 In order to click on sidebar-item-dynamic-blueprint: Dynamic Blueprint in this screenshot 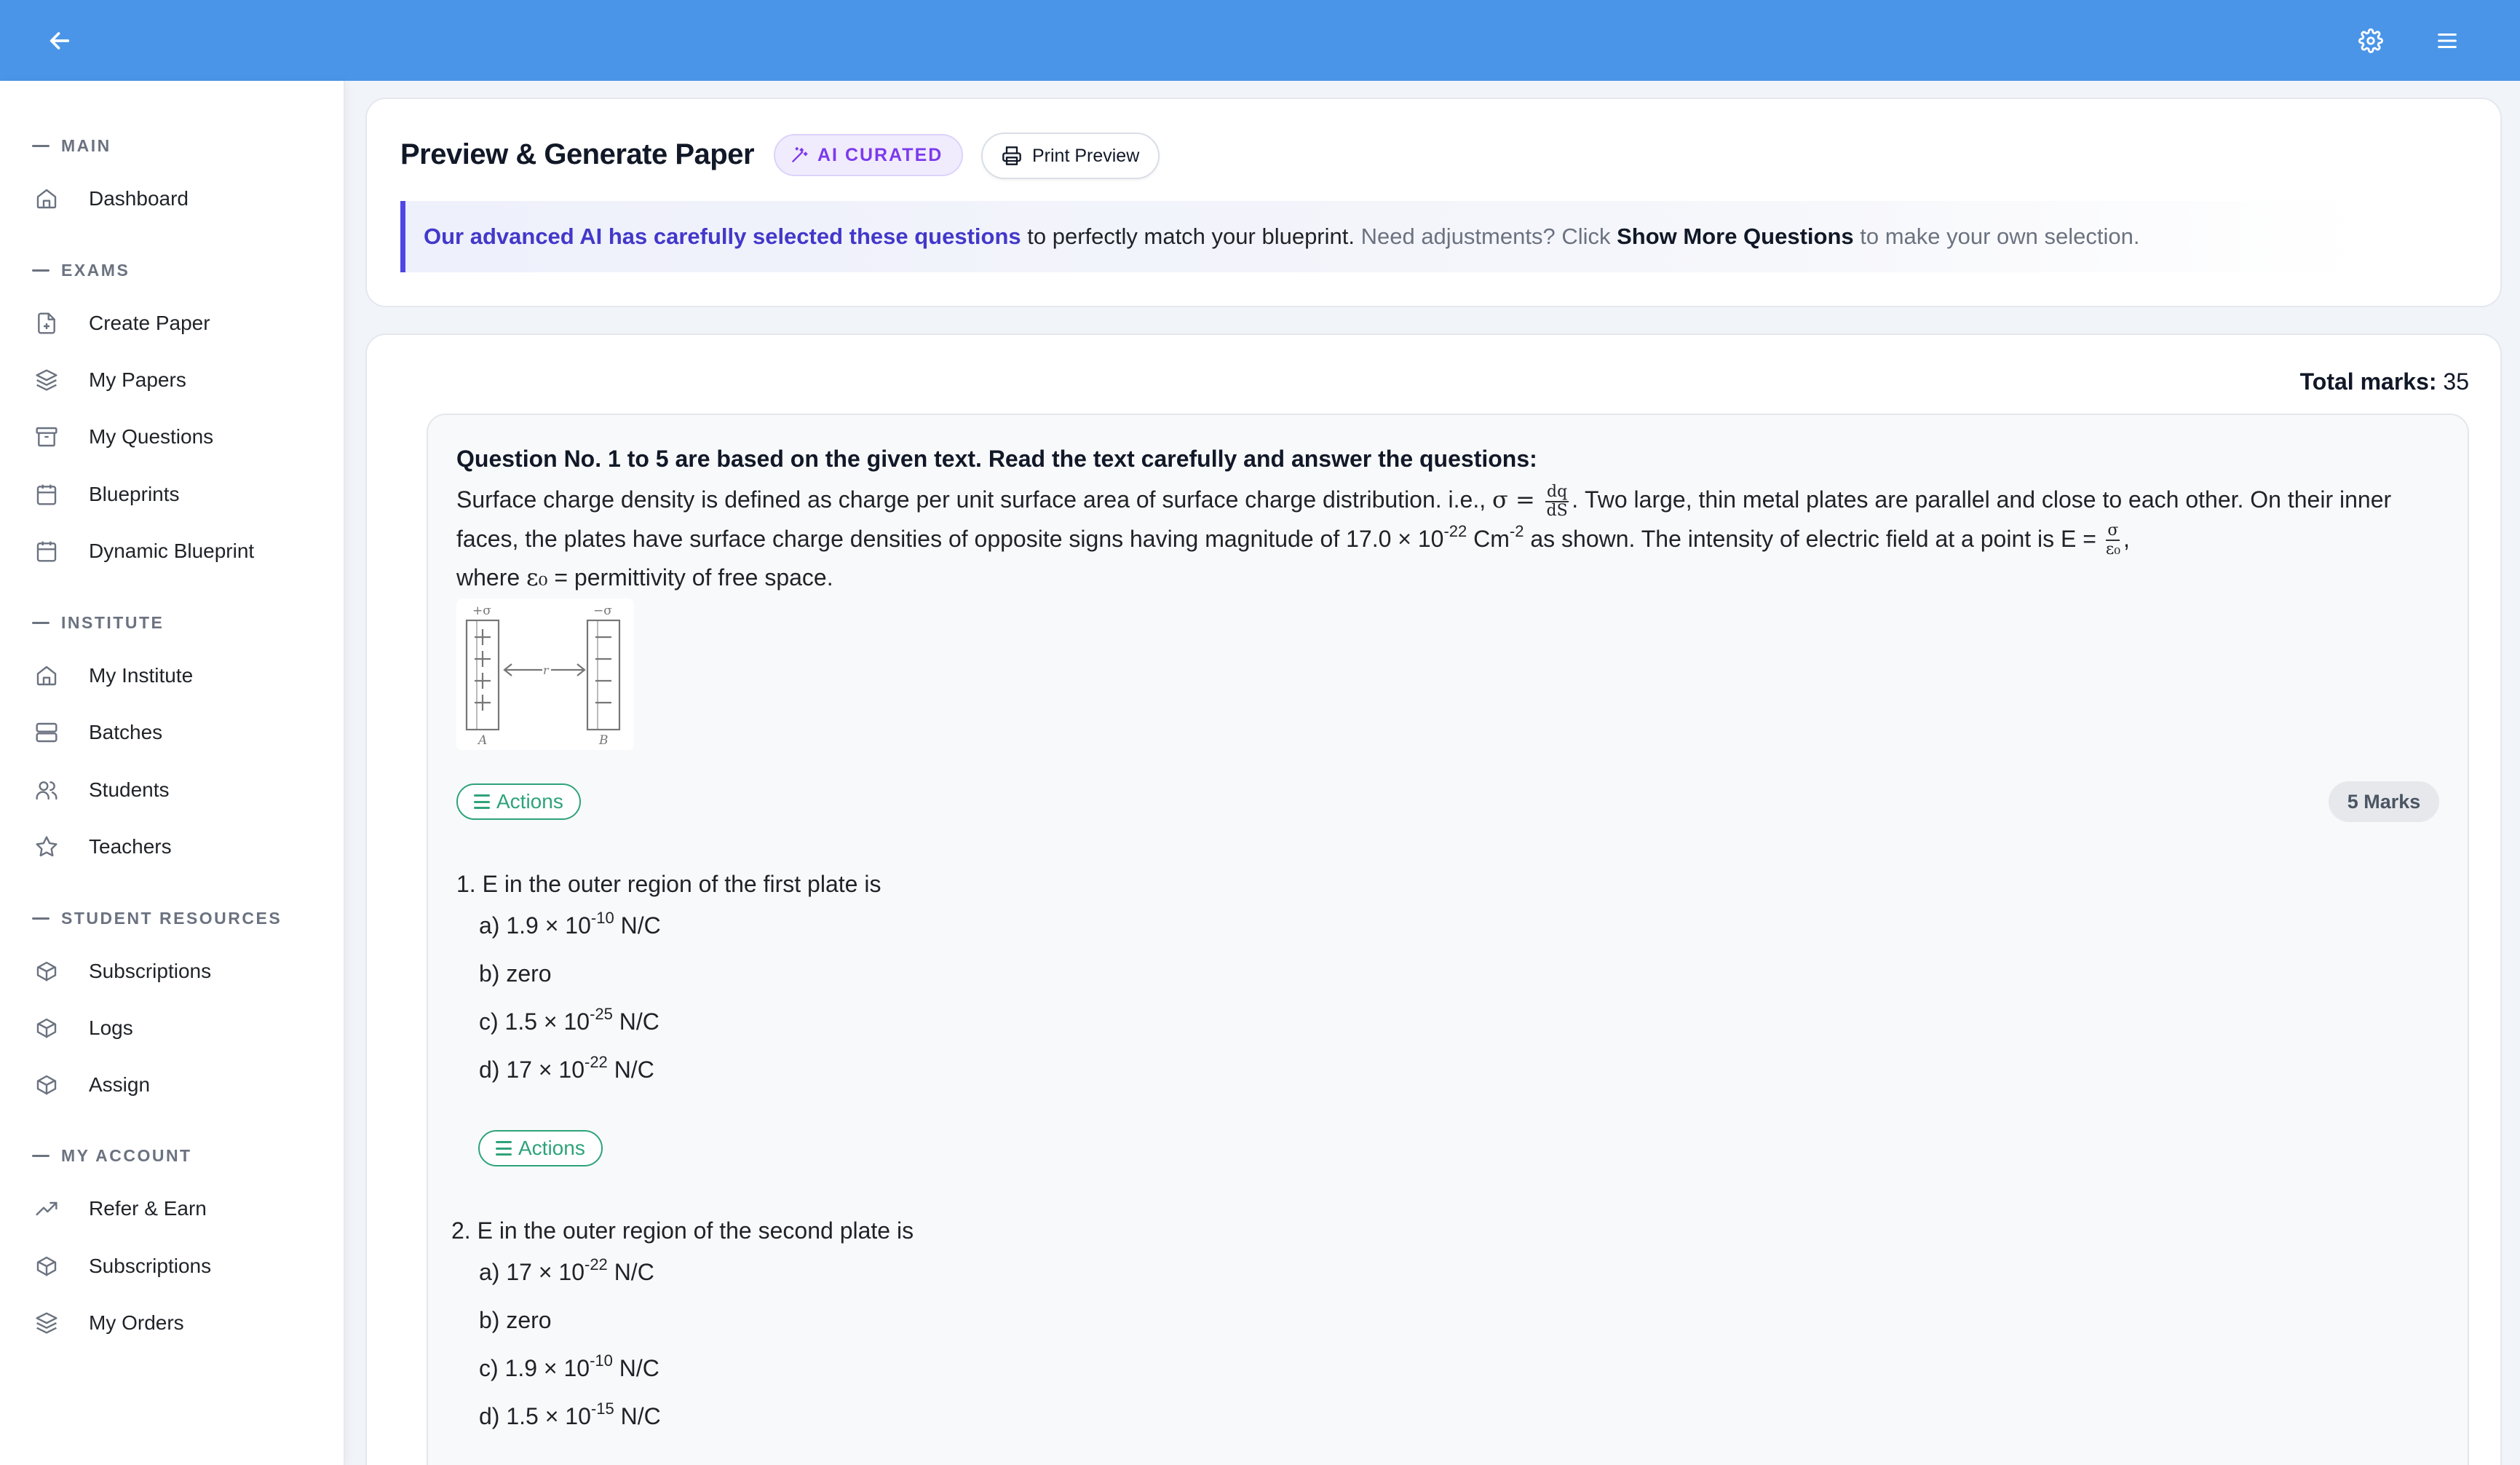, I will do `click(177, 551)`.